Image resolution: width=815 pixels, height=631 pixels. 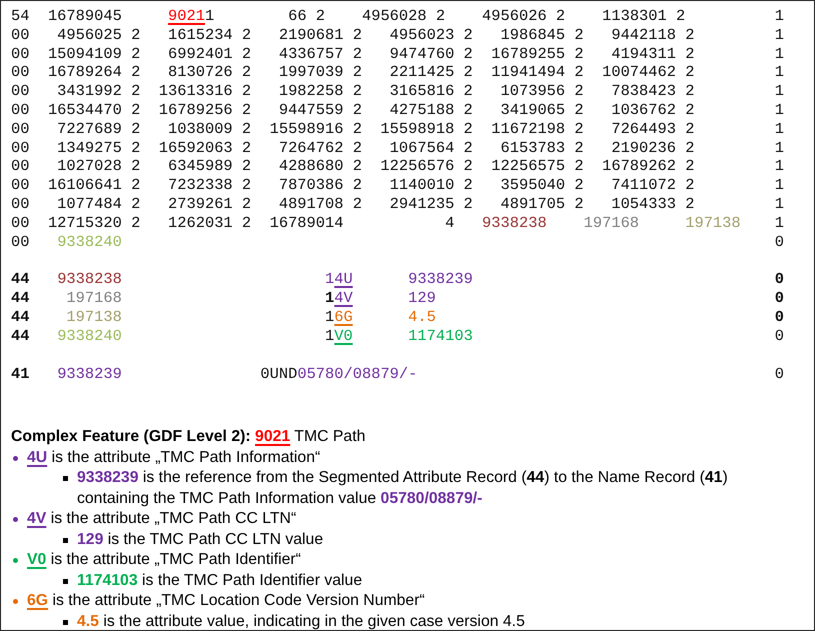 I want to click on record-line: 44 197168 14V 129, so click(x=224, y=298).